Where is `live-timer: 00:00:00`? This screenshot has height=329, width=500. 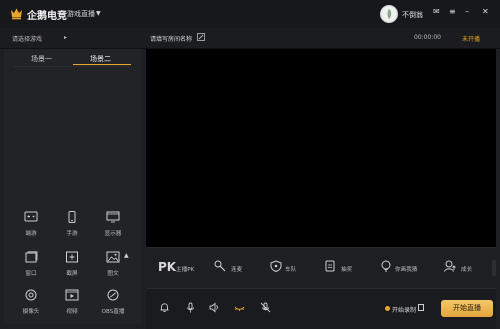
live-timer: 00:00:00 is located at coordinates (427, 37).